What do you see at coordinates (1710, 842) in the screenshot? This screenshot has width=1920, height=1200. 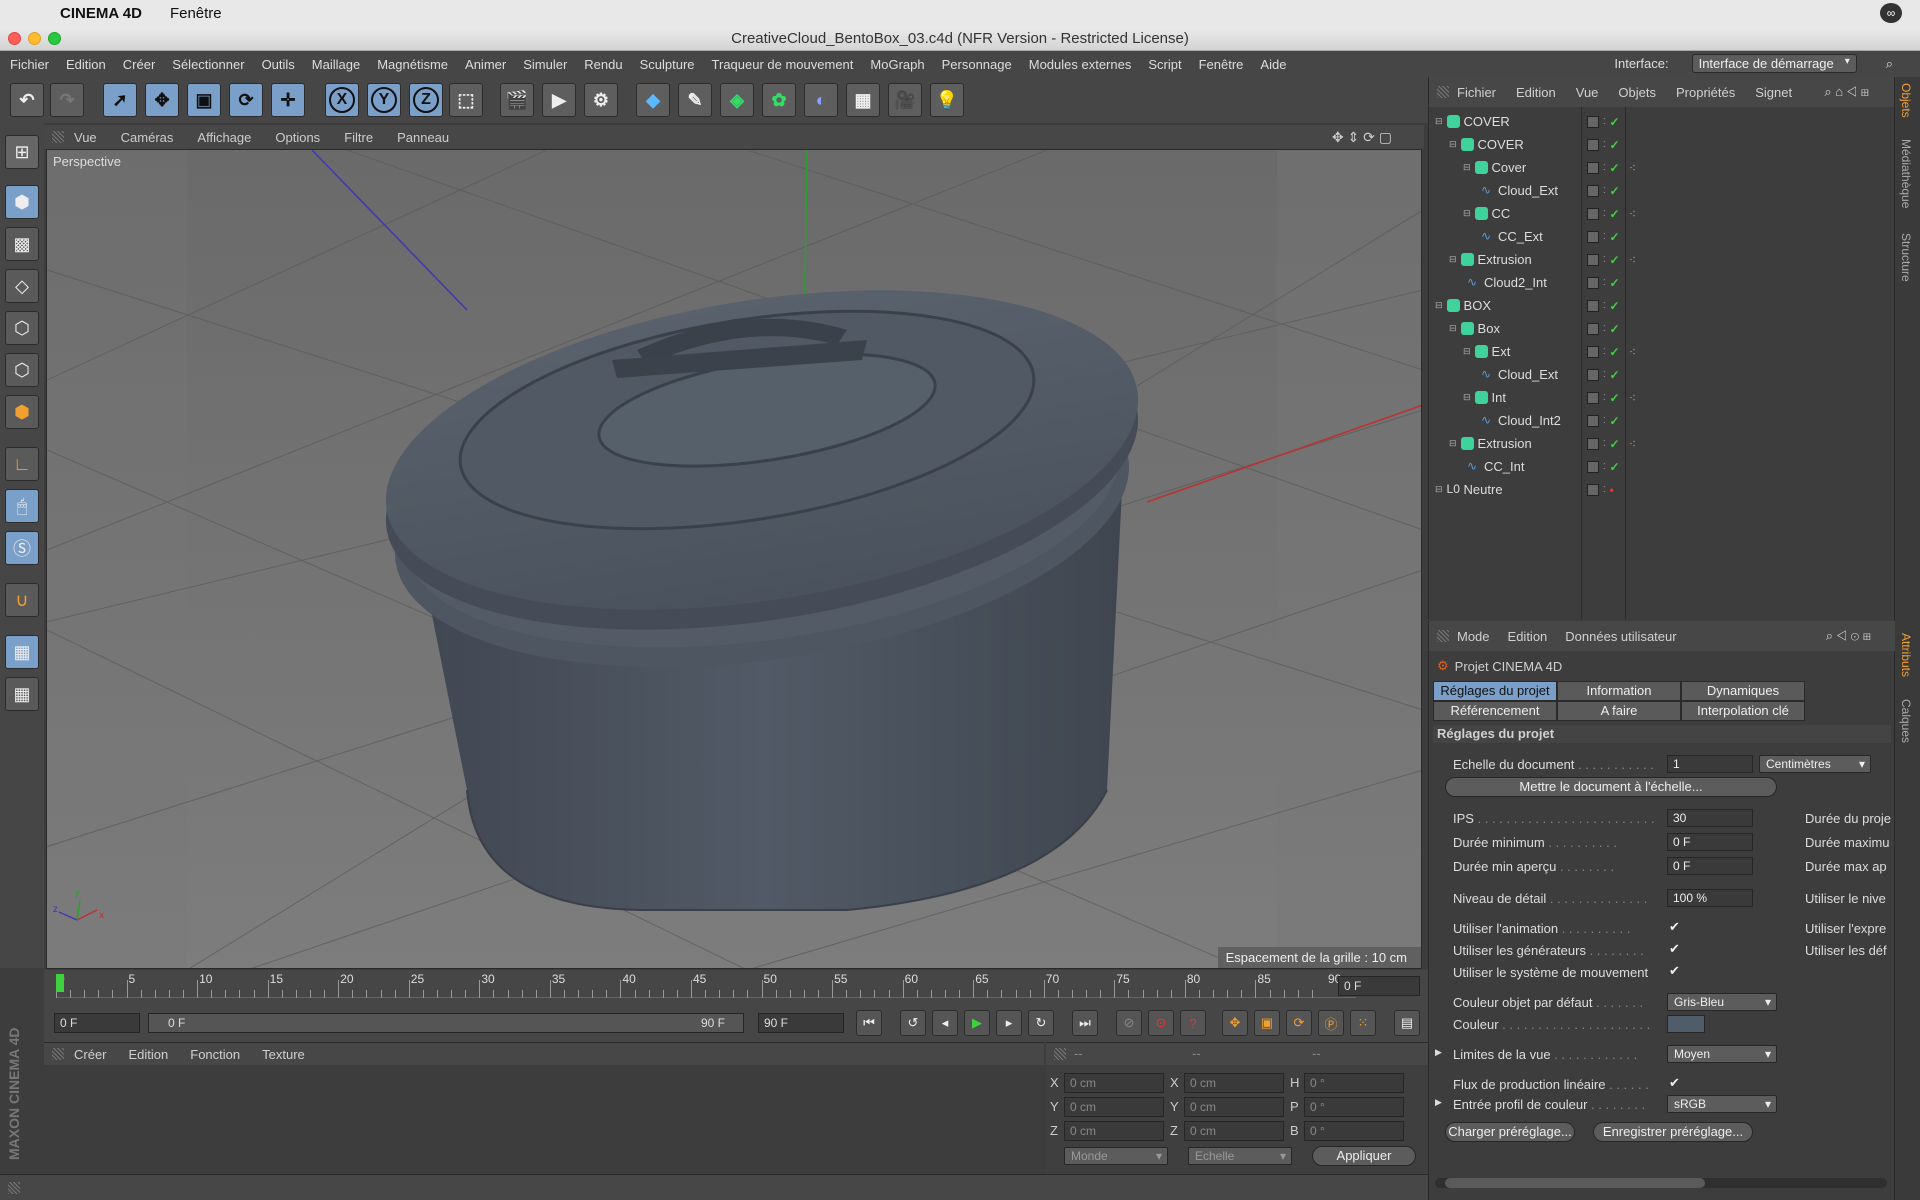 I see `min-time-field: 0 F` at bounding box center [1710, 842].